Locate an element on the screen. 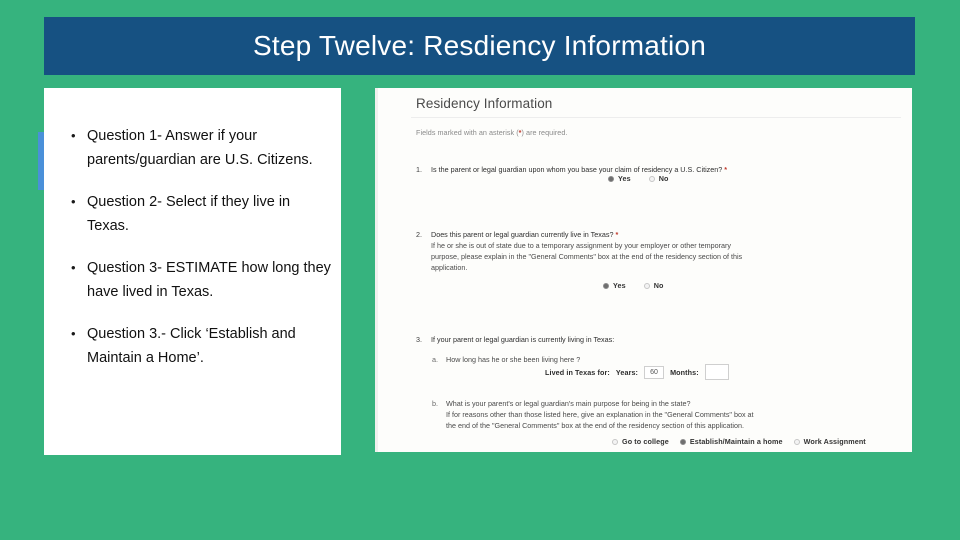 The height and width of the screenshot is (540, 960). lived-in-texas-field-row: Lived in Texas for: Years: 60 Months: is located at coordinates (637, 372).